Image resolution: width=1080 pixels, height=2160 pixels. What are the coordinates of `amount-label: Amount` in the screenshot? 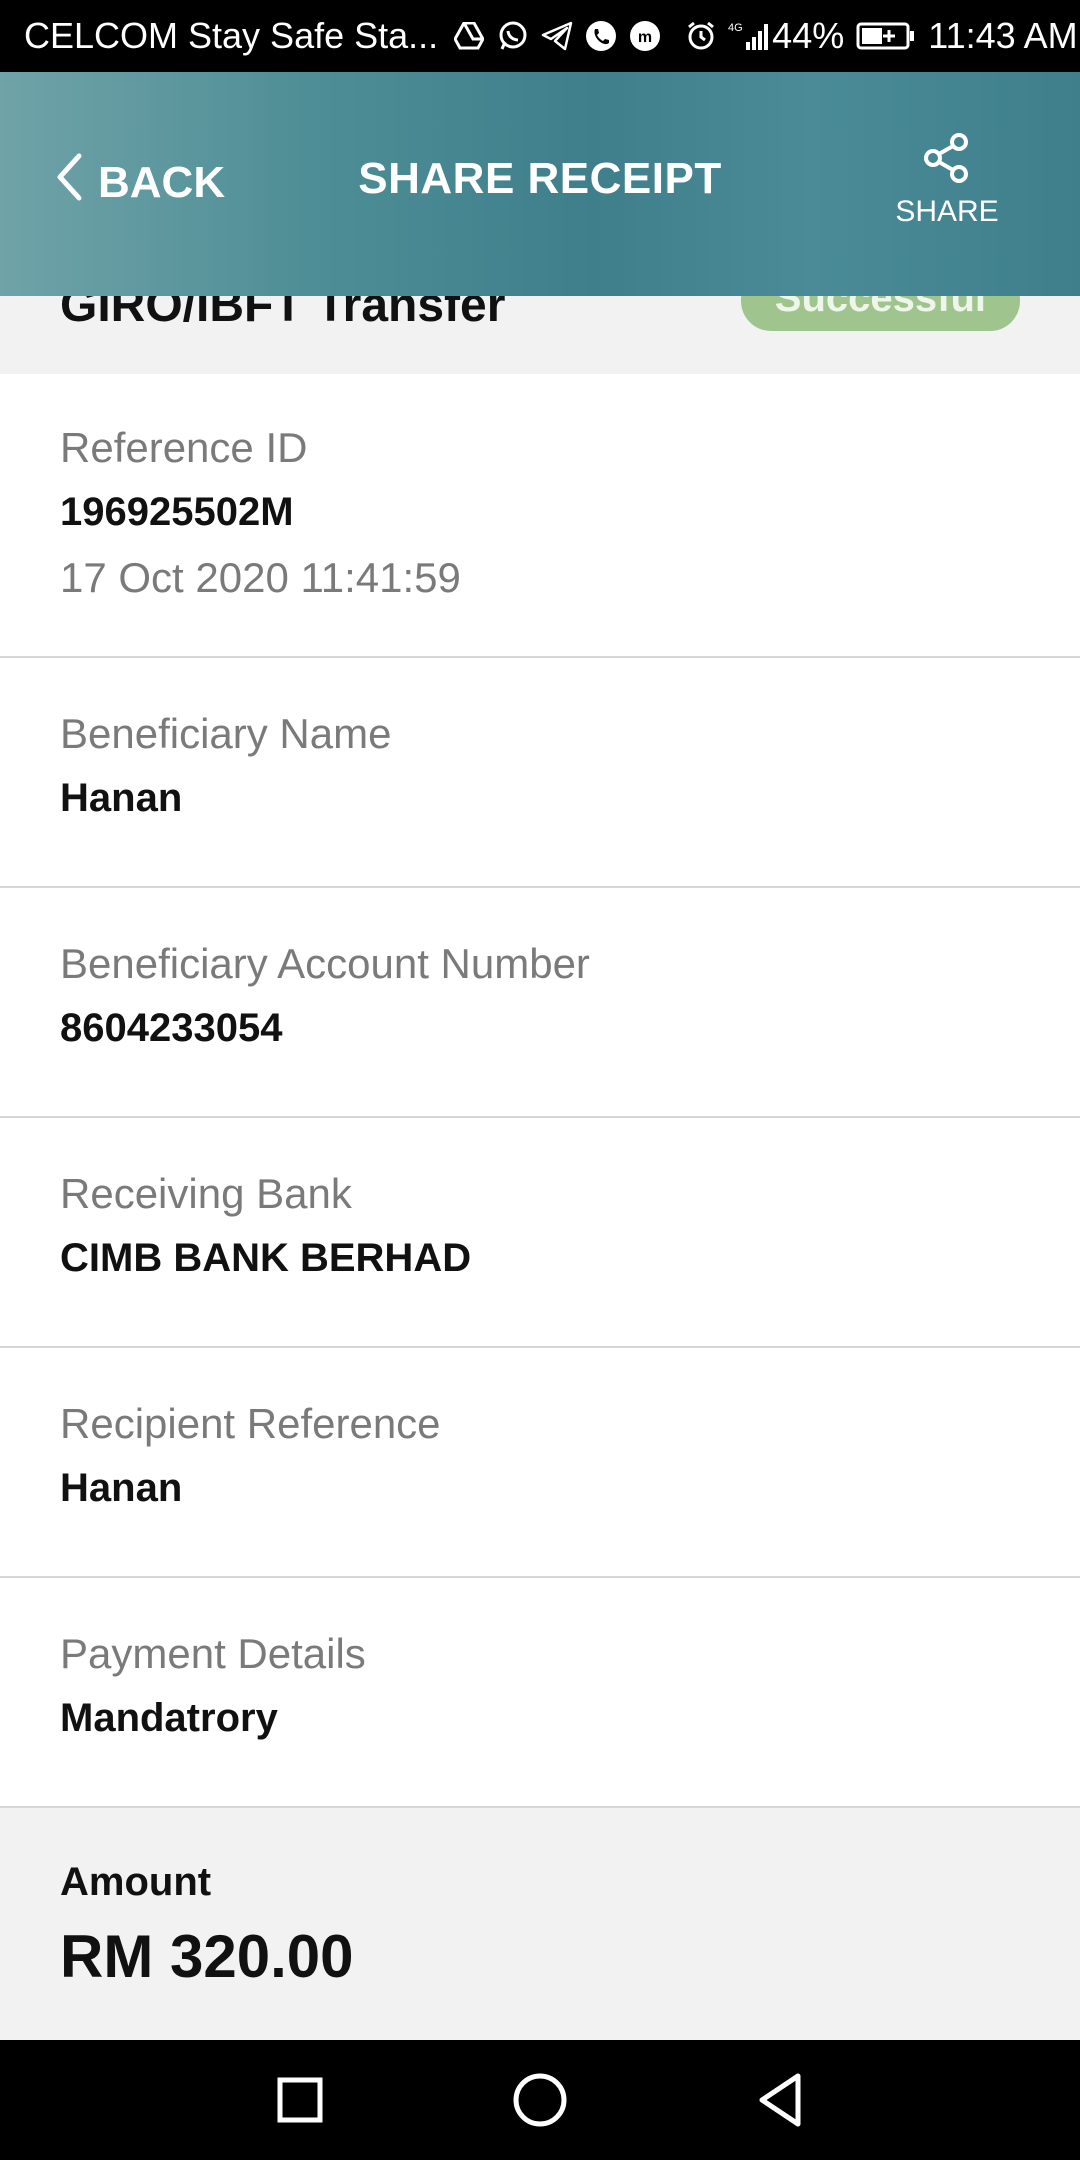 It's located at (136, 1882).